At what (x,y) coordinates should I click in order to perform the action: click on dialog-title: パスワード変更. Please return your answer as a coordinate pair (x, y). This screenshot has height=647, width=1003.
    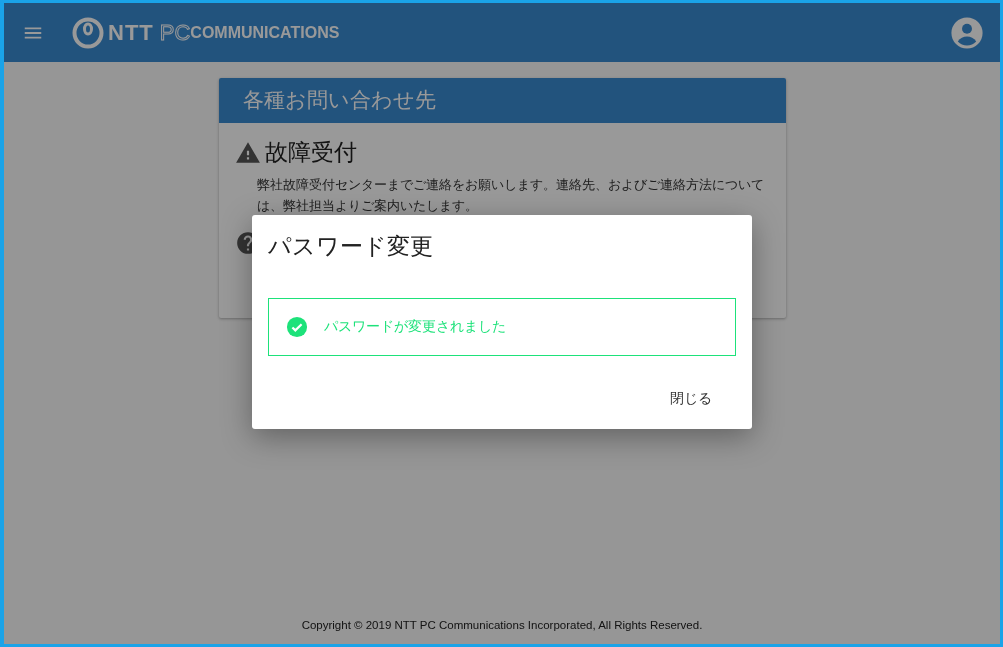
    Looking at the image, I should click on (351, 246).